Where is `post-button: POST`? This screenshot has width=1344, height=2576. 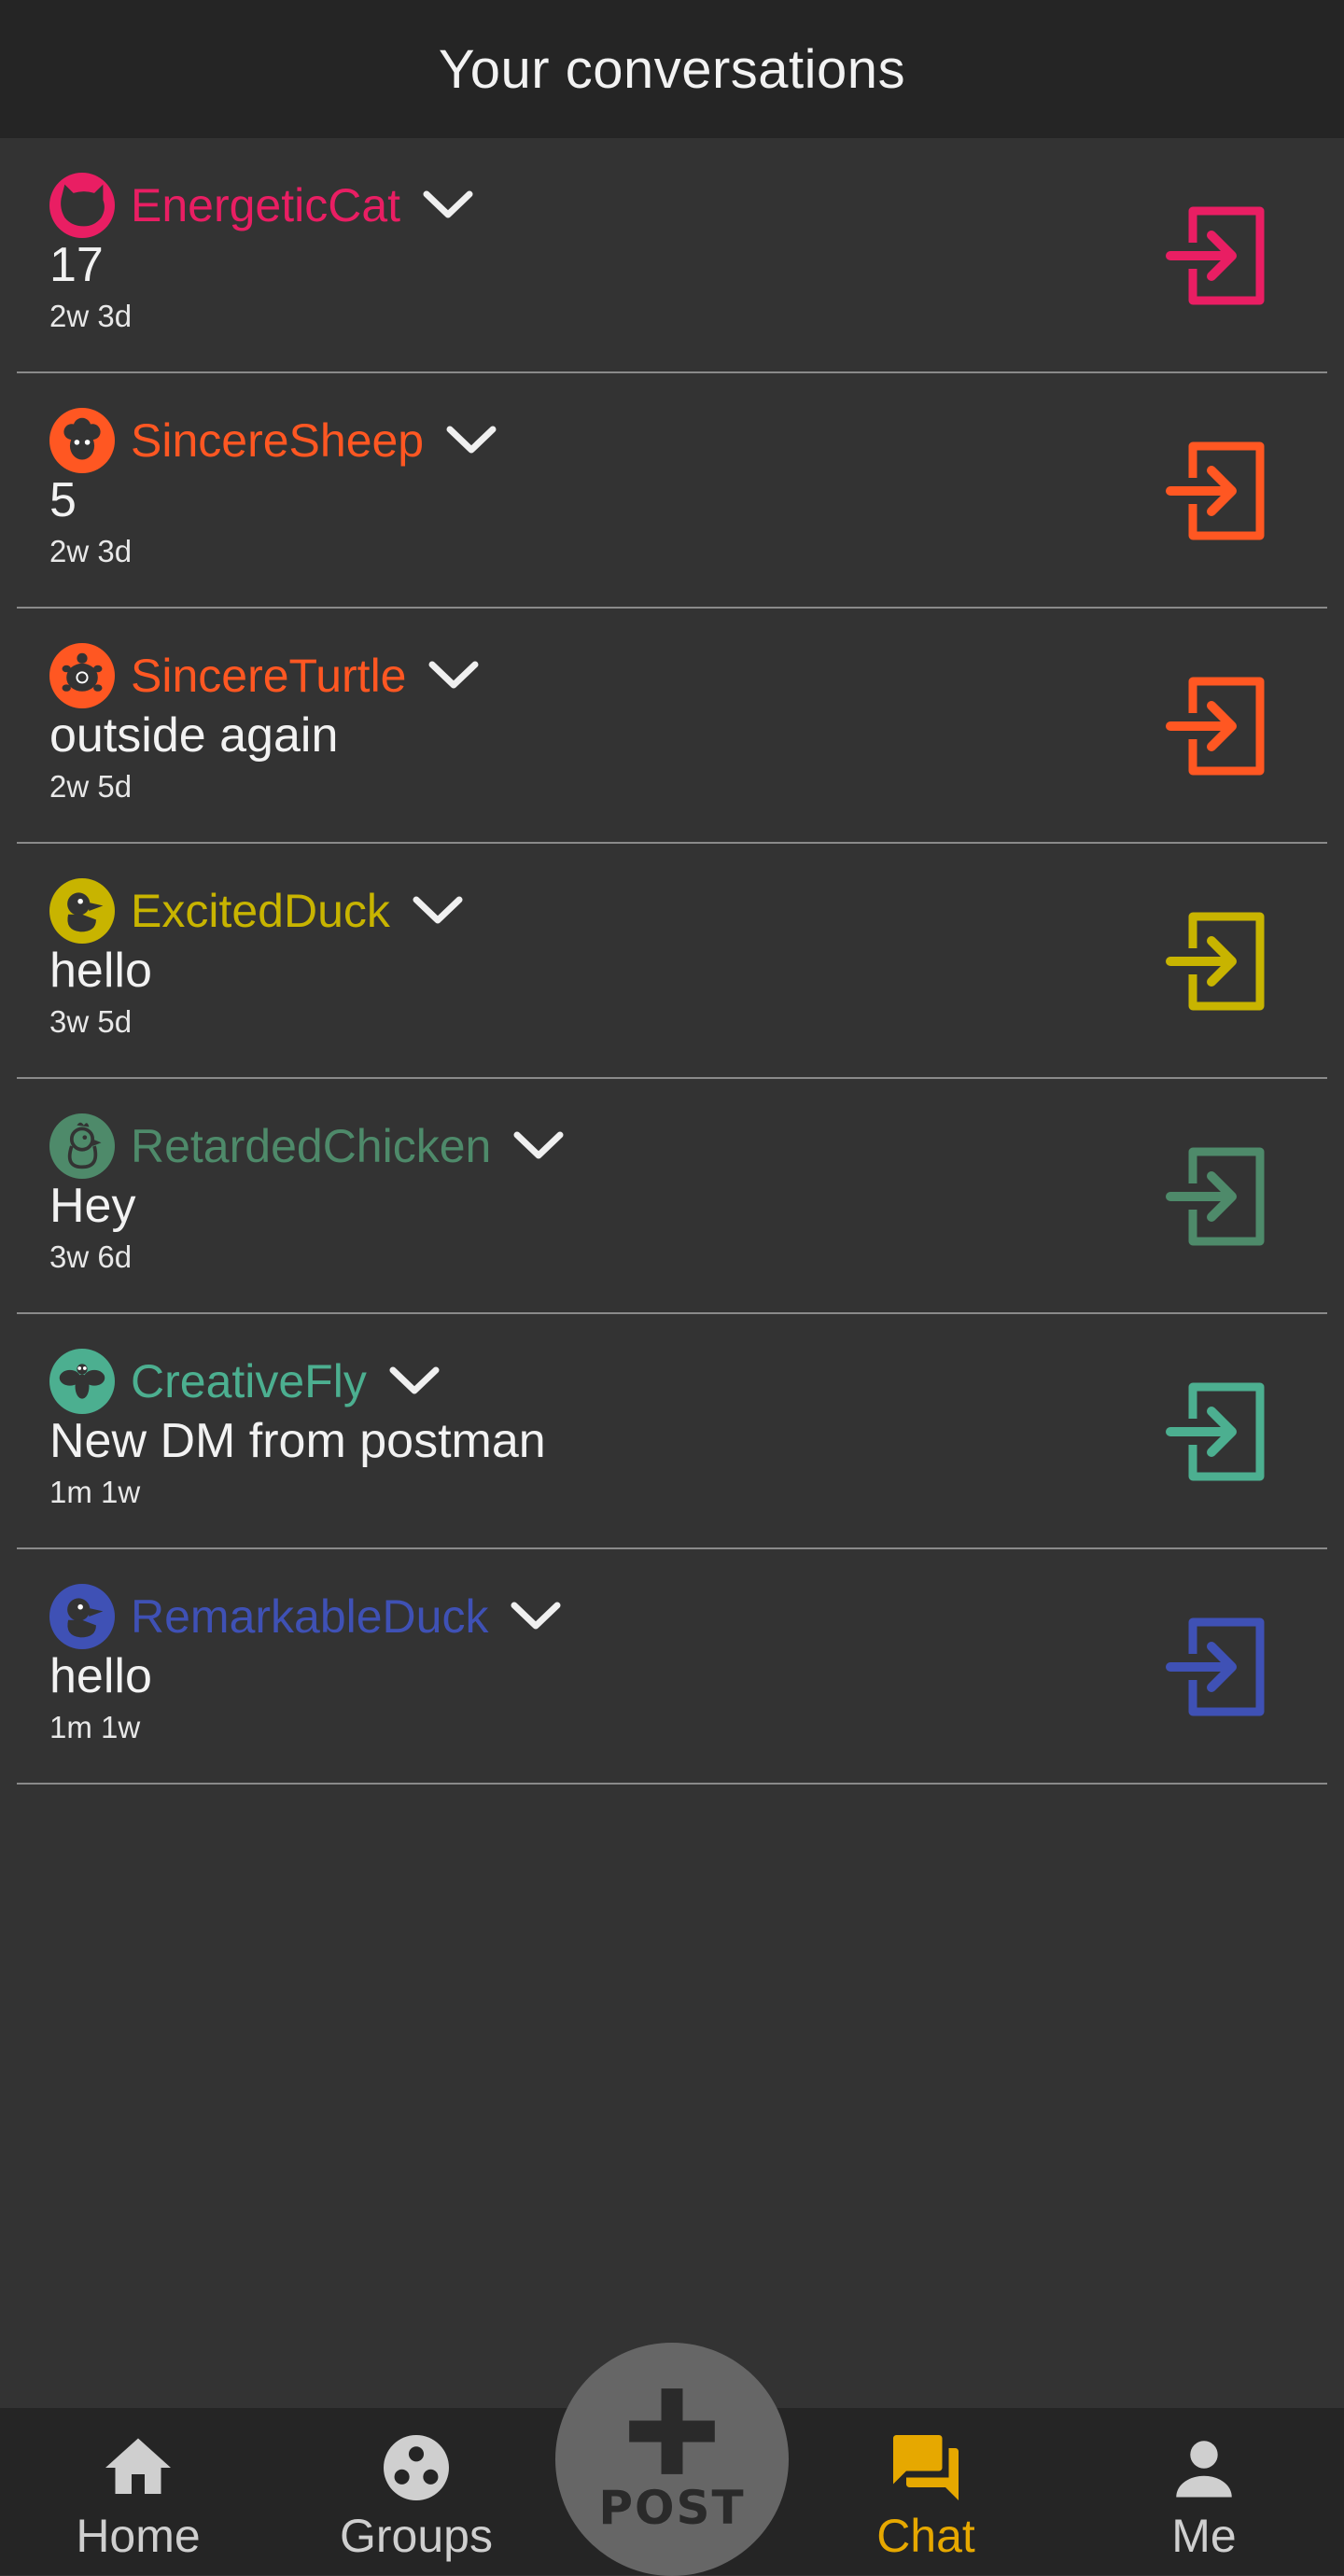 post-button: POST is located at coordinates (672, 2459).